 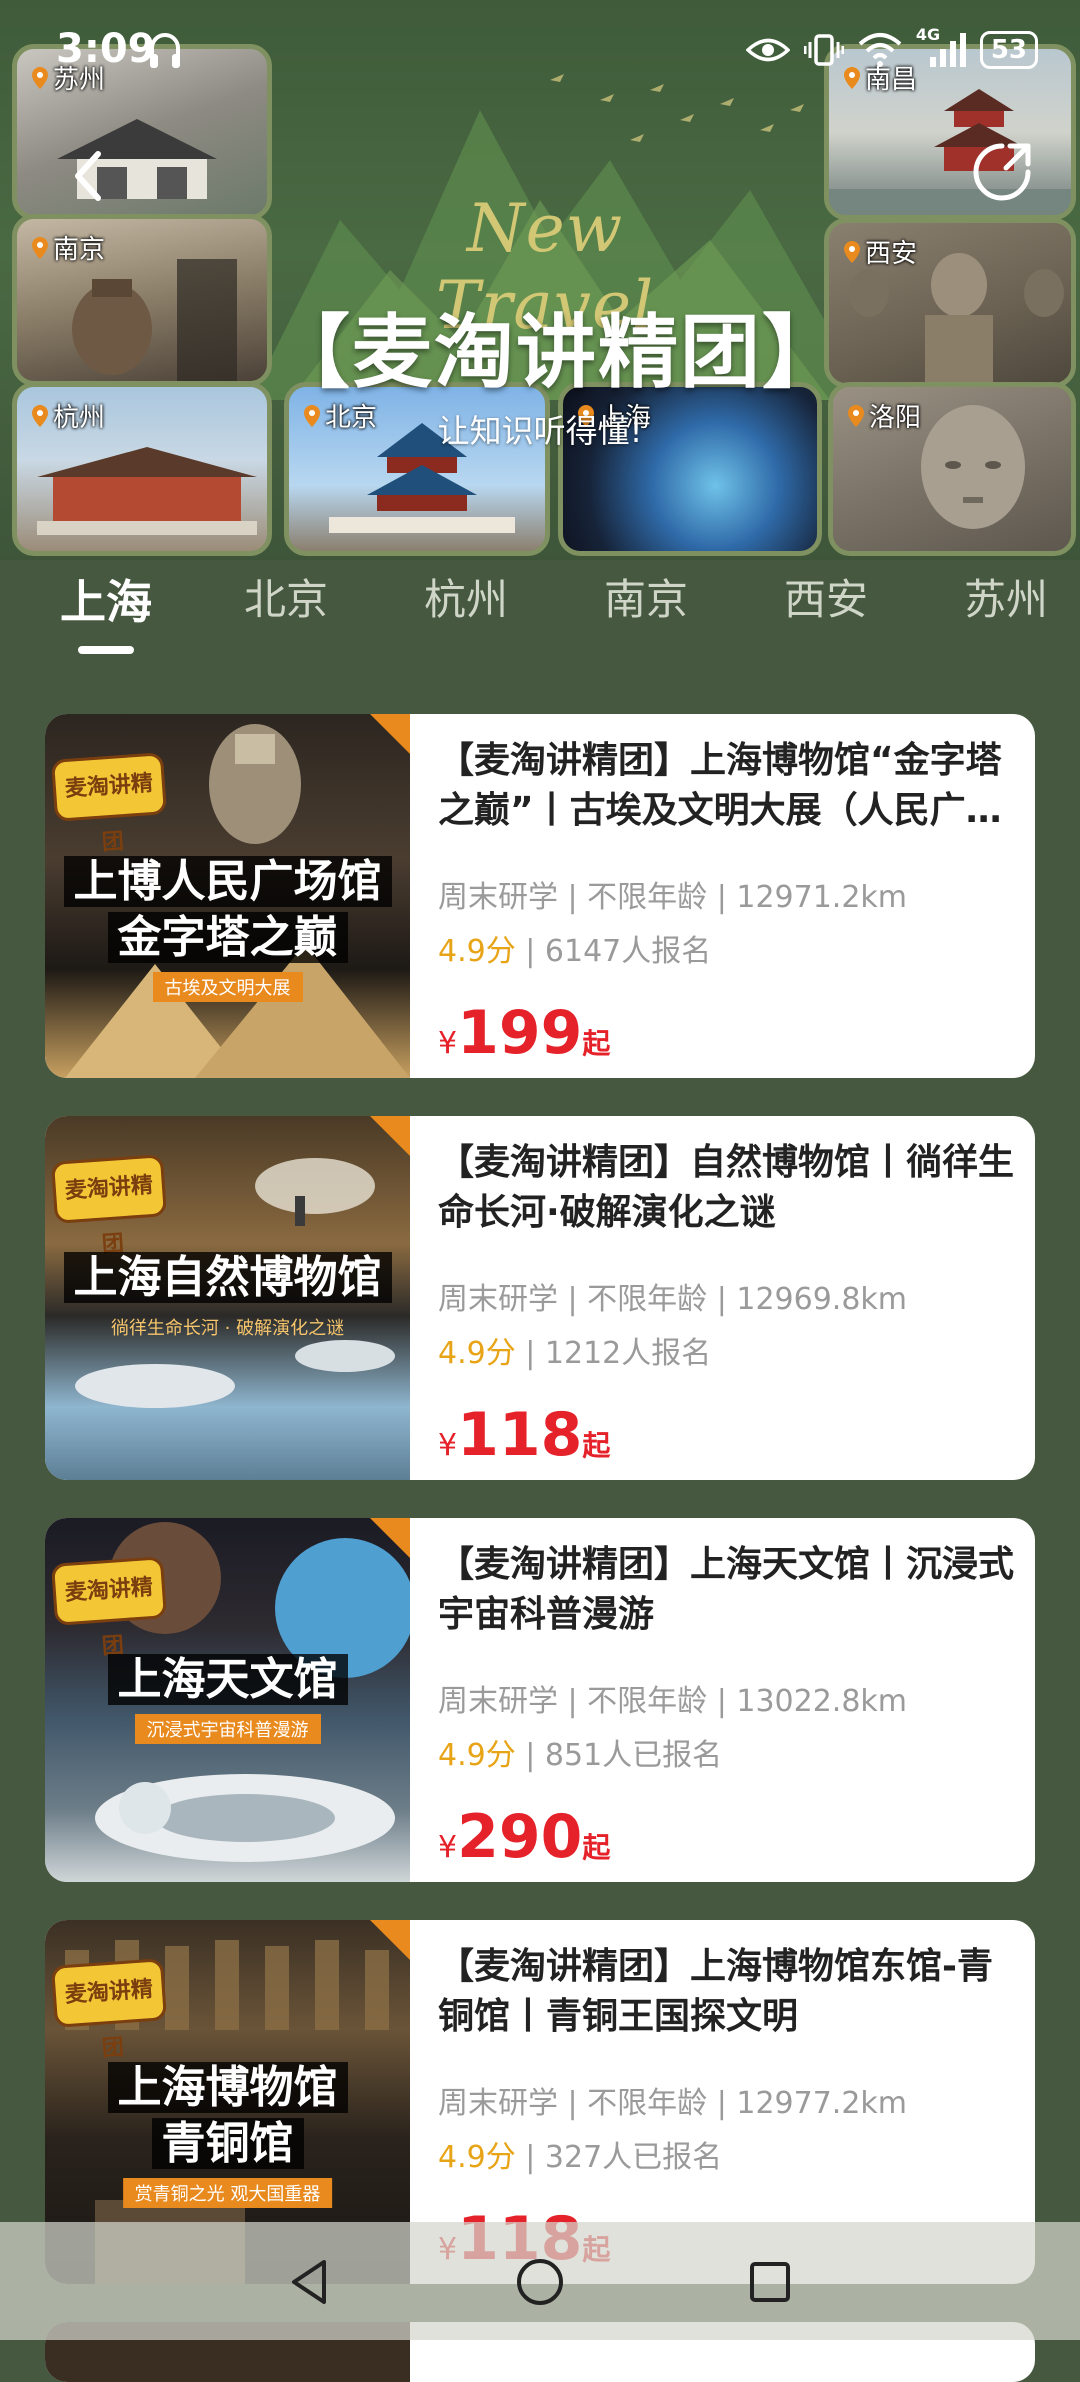 I want to click on tab-suzhou: 苏州, so click(x=1006, y=596).